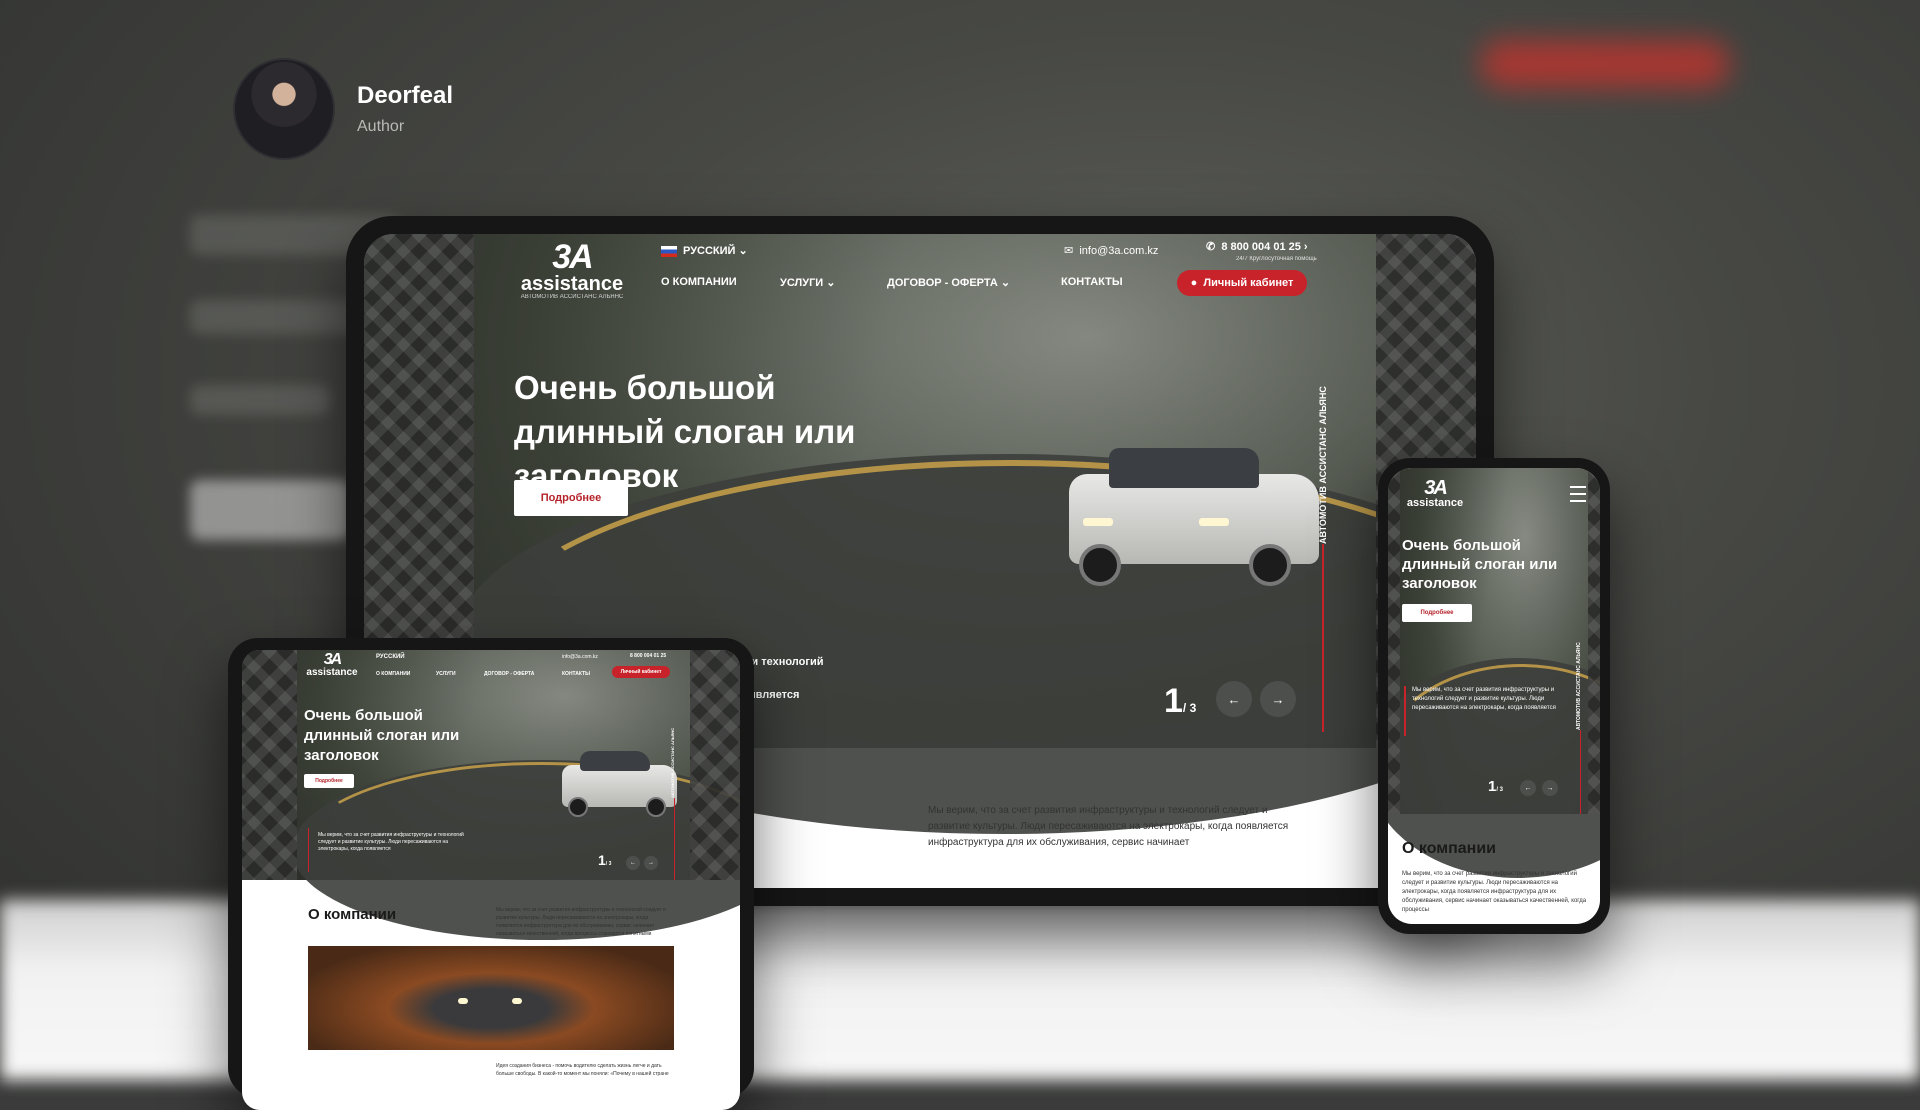  Describe the element at coordinates (393, 674) in the screenshot. I see `tablet-nav-about: О КОМПАНИИ` at that location.